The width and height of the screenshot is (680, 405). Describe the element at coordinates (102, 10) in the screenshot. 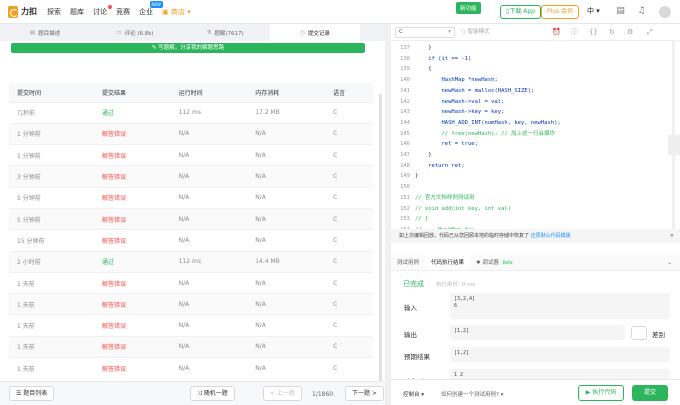

I see `nav-discuss: 讨论` at that location.